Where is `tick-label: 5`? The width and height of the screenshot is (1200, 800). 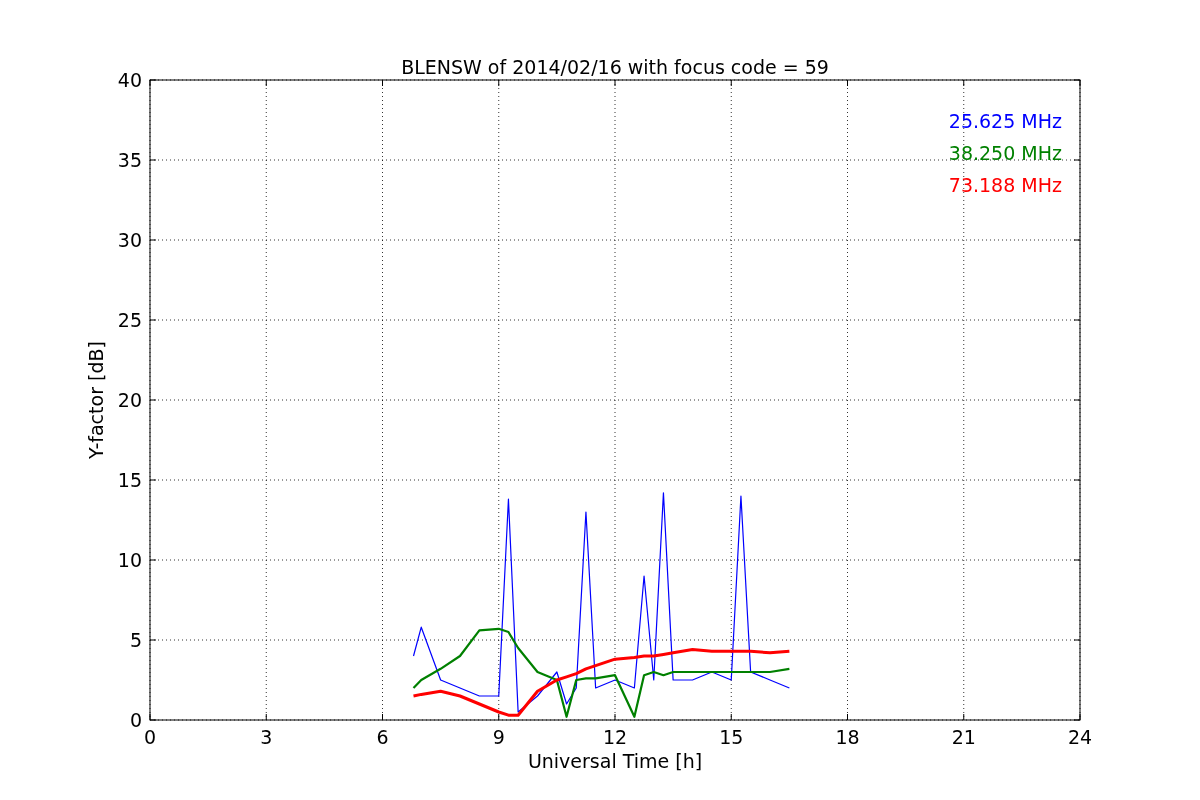
tick-label: 5 is located at coordinates (135, 640).